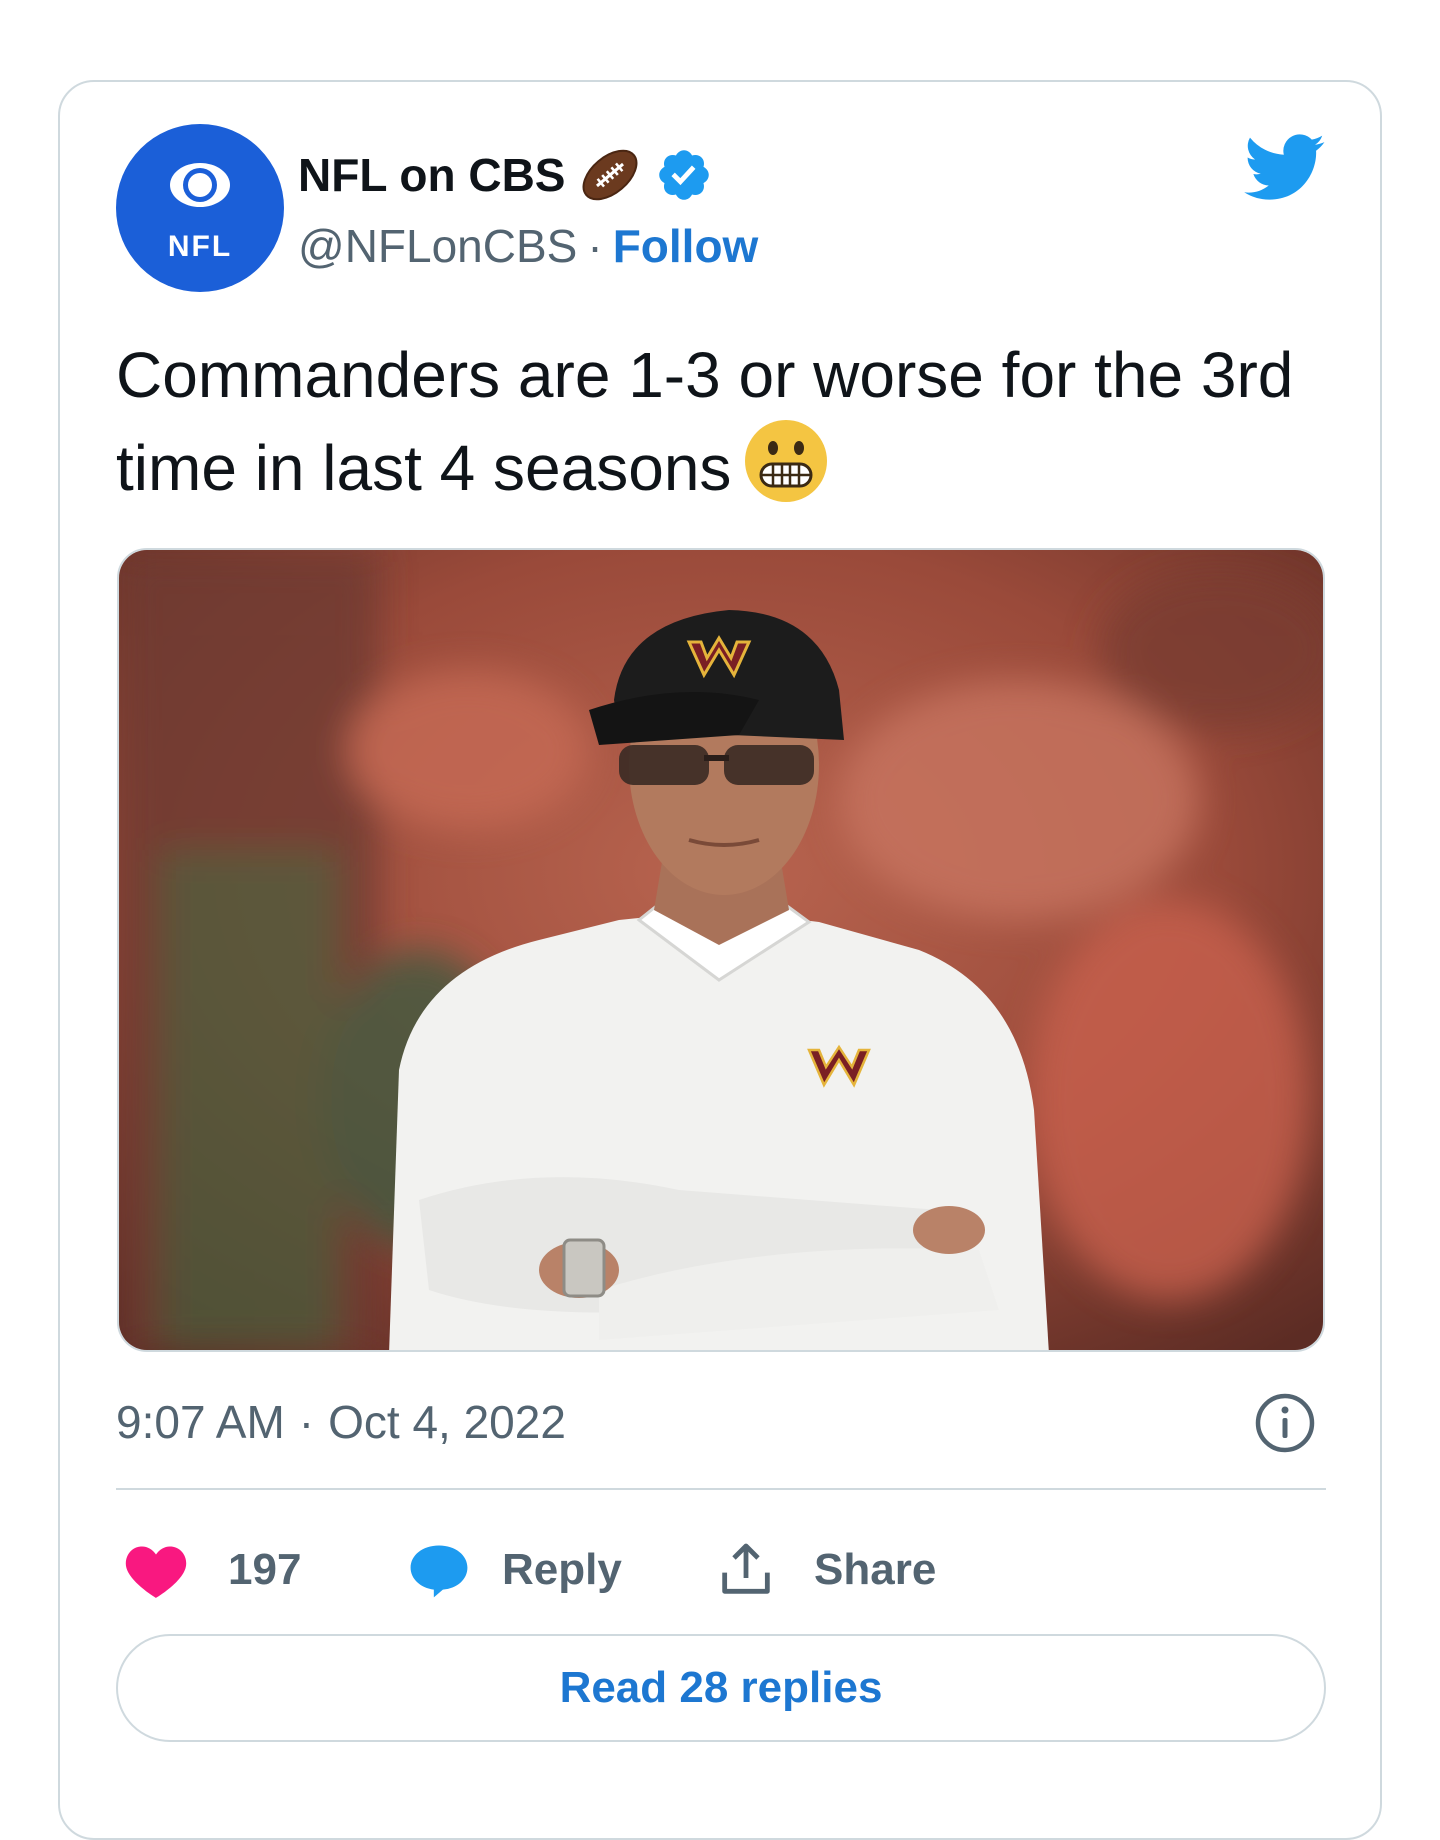 This screenshot has height=1840, width=1440. I want to click on share-button: Share, so click(825, 1570).